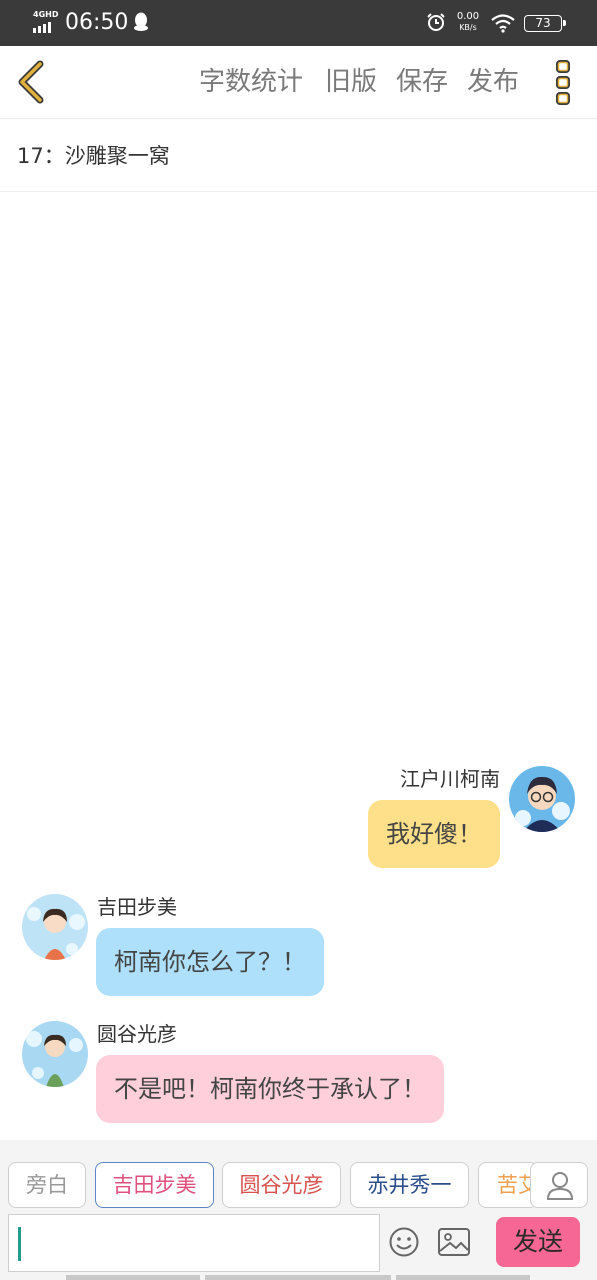  What do you see at coordinates (46, 14) in the screenshot?
I see `network-type: 4GHD` at bounding box center [46, 14].